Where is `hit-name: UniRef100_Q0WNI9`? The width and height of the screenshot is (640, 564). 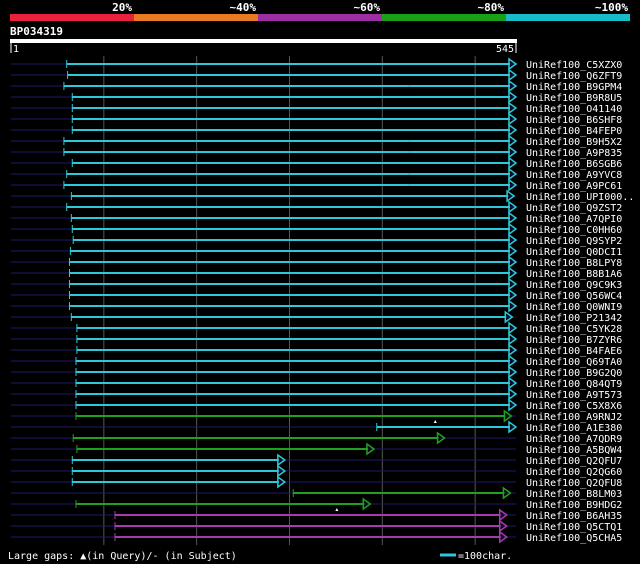
hit-name: UniRef100_Q0WNI9 is located at coordinates (574, 307).